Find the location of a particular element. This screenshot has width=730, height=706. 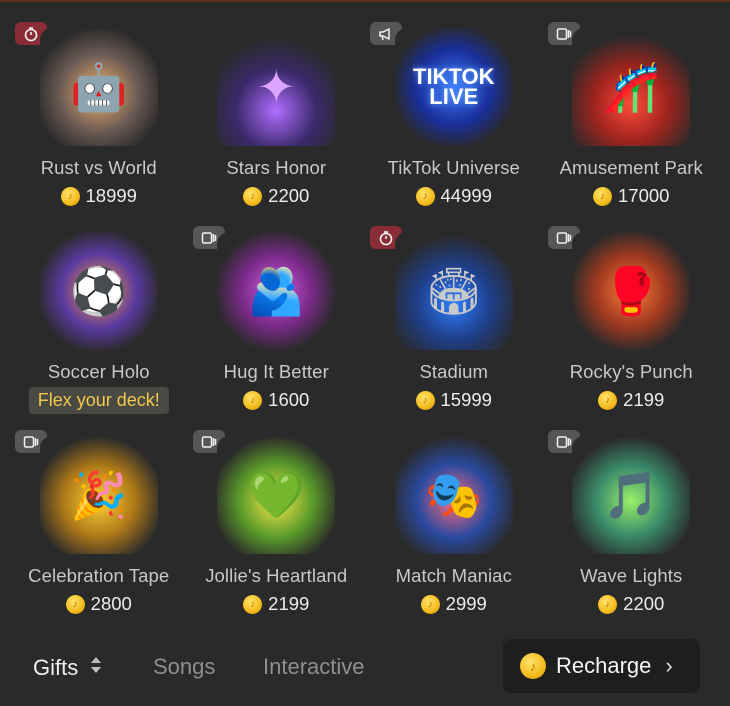

gift-name: Rocky's Punch is located at coordinates (631, 371).